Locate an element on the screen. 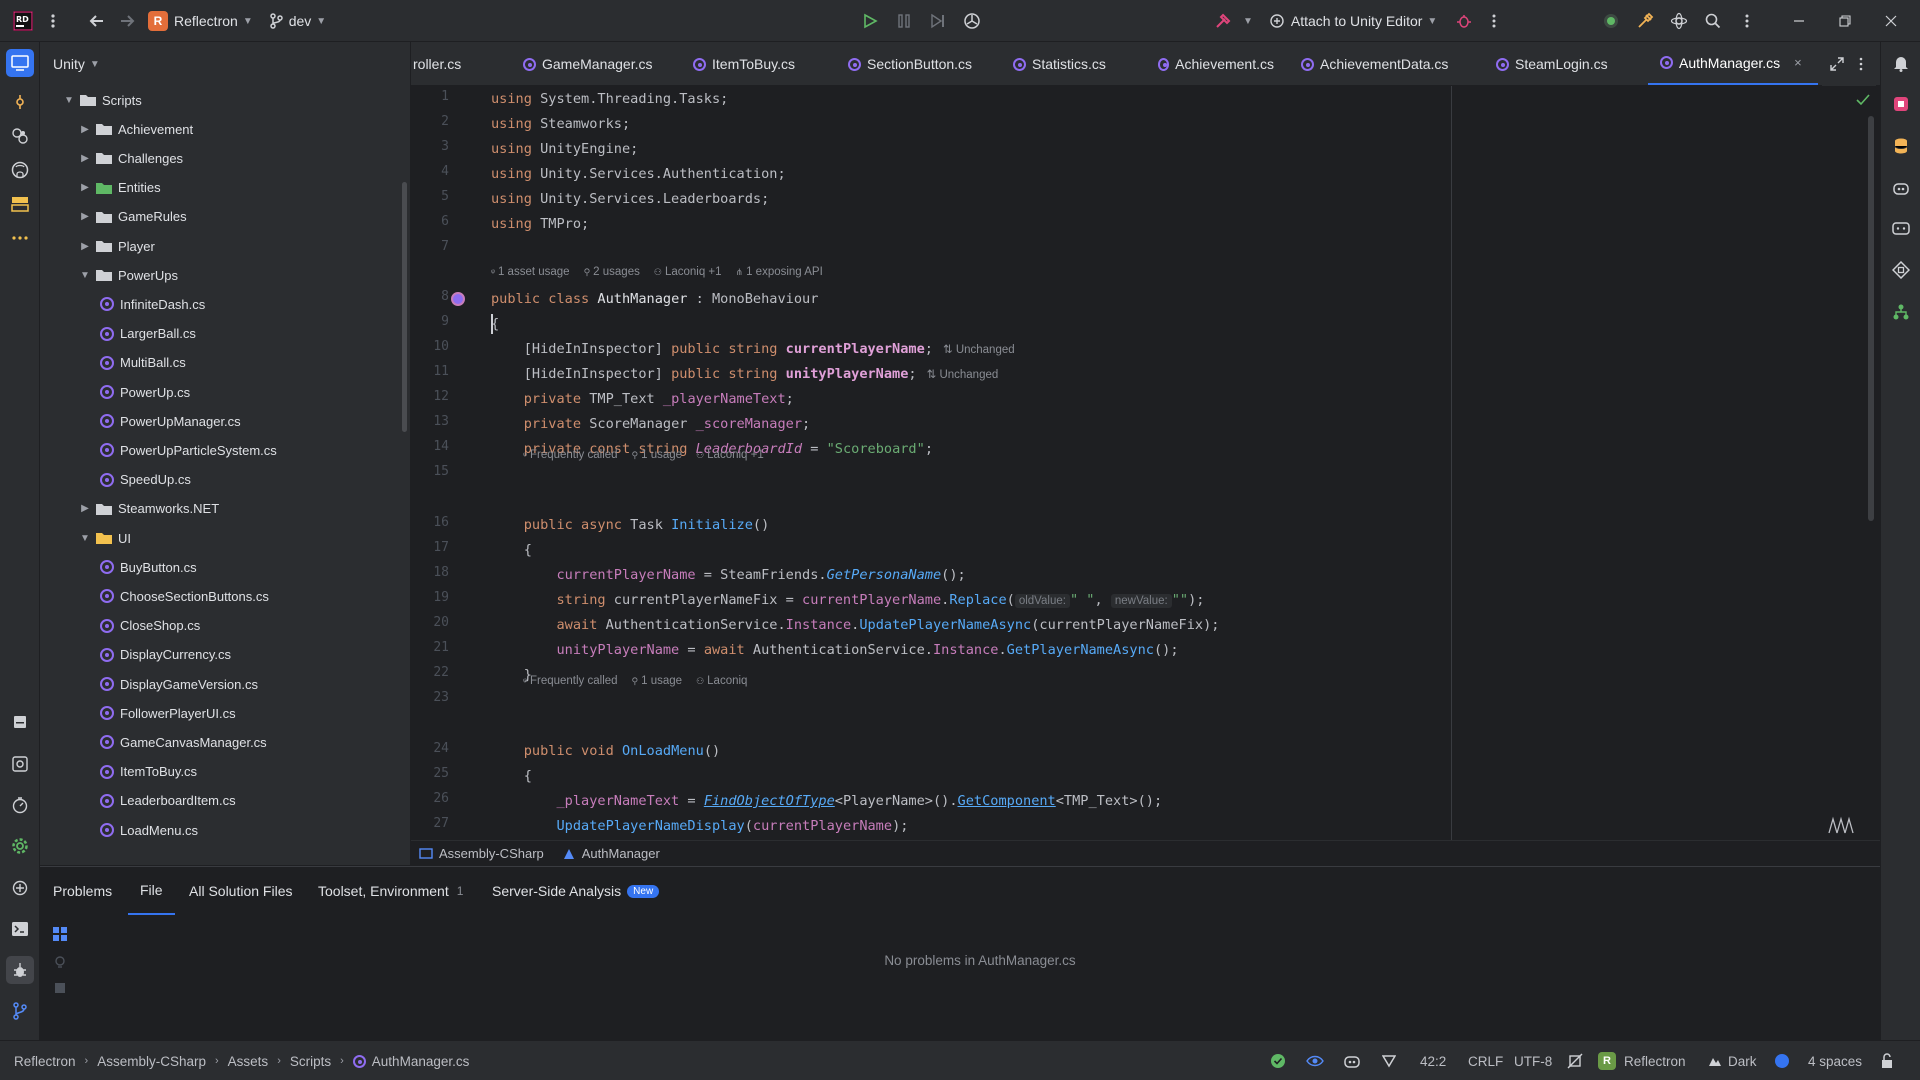 This screenshot has width=1920, height=1080. tree-item: DisplayCurrency.cs is located at coordinates (165, 655).